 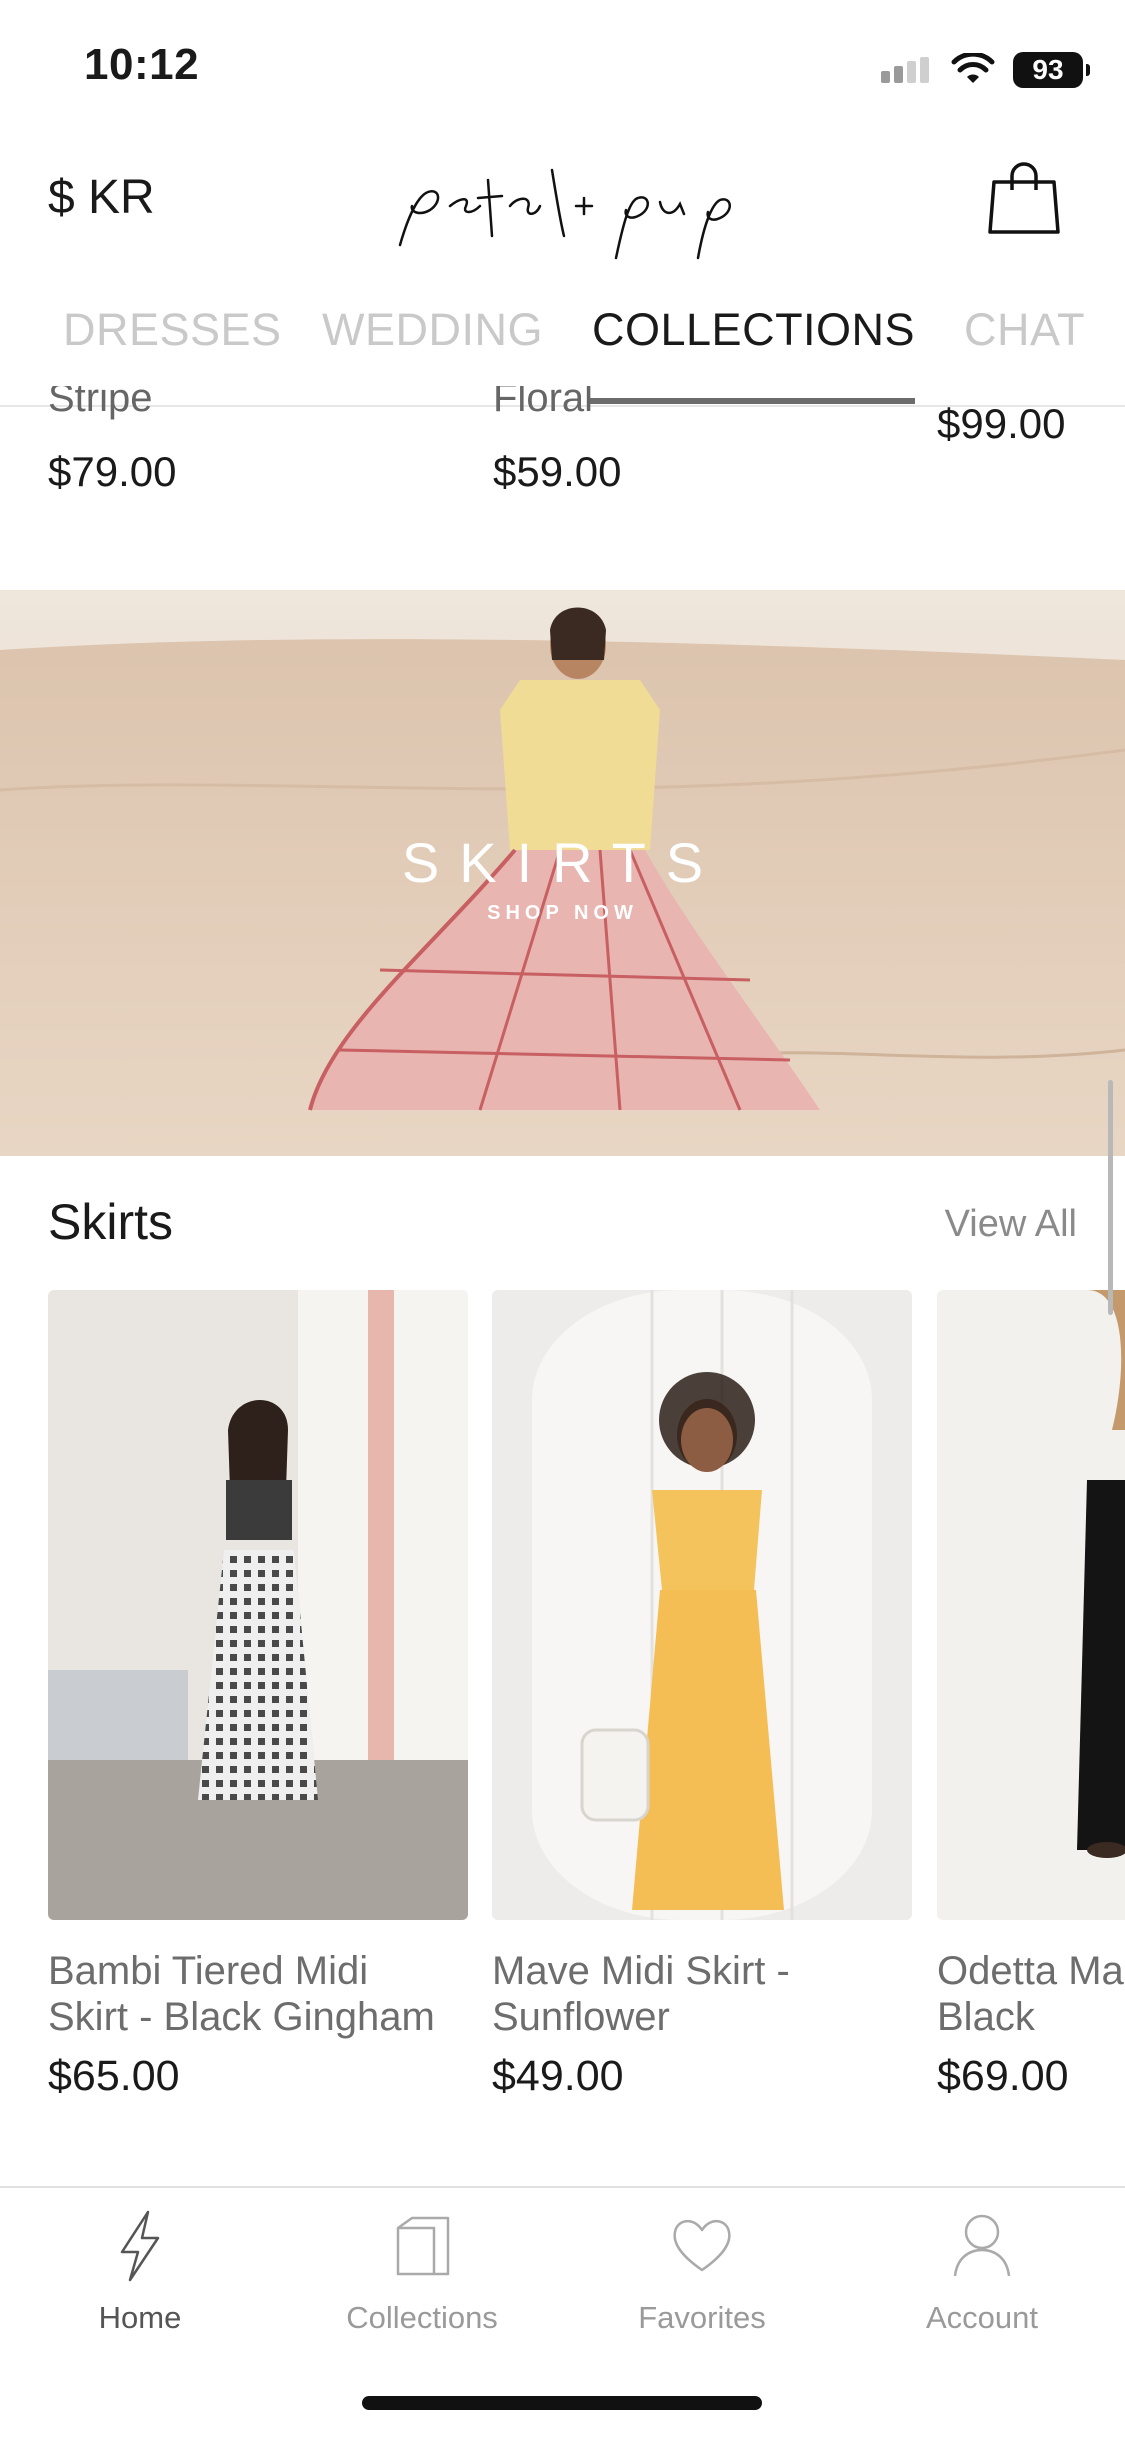 I want to click on tab-collections: COLLECTIONS, so click(x=753, y=330).